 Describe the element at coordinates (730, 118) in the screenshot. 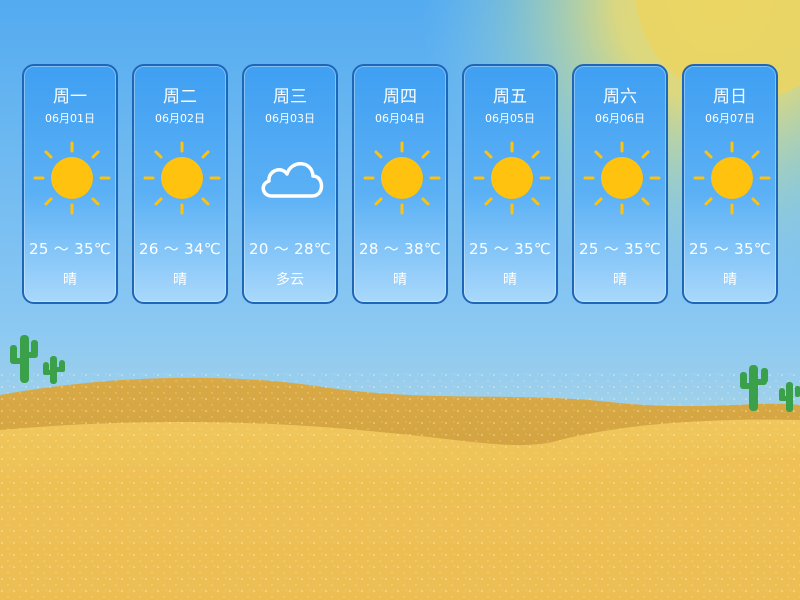

I see `forecast-date: 06月07日` at that location.